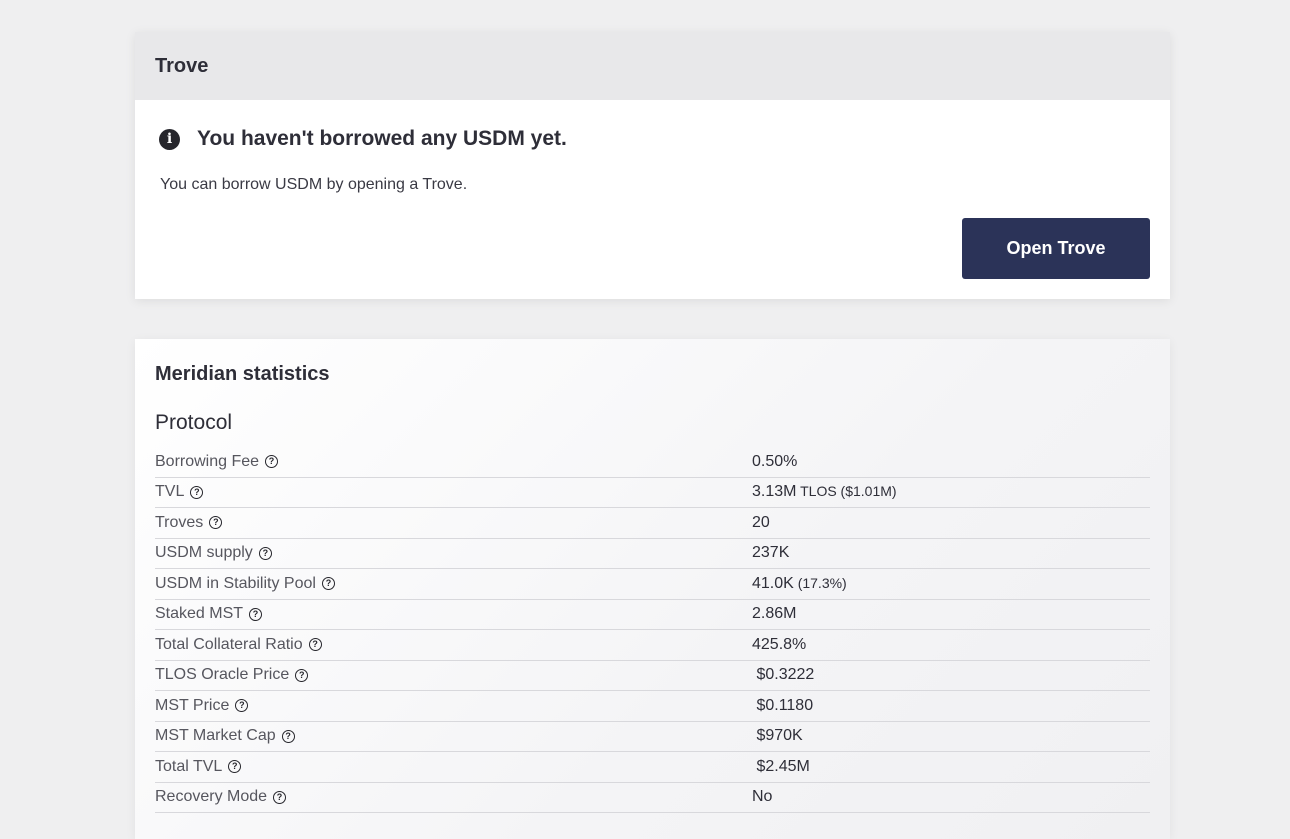 Image resolution: width=1290 pixels, height=839 pixels. I want to click on stat-label: Recovery Mode, so click(211, 797).